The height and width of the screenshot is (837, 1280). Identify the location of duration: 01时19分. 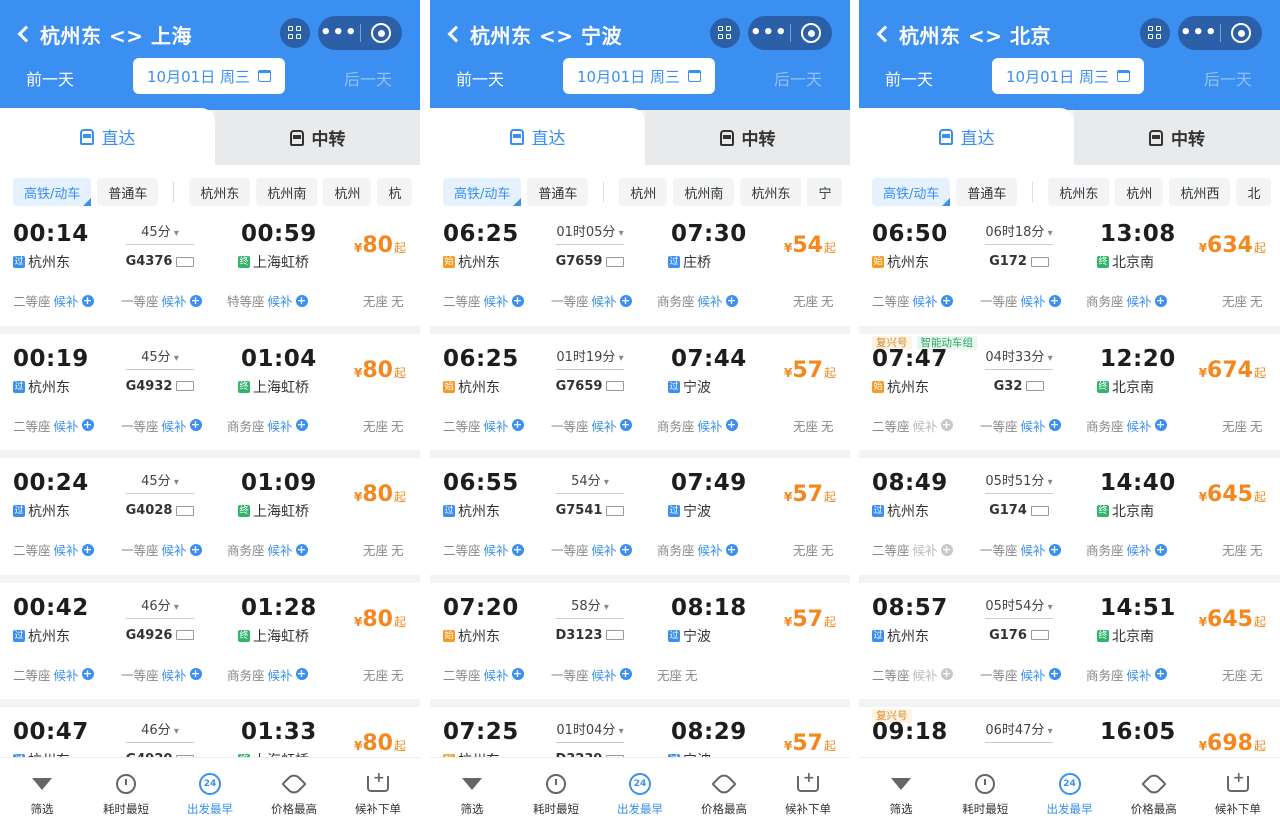
(590, 355).